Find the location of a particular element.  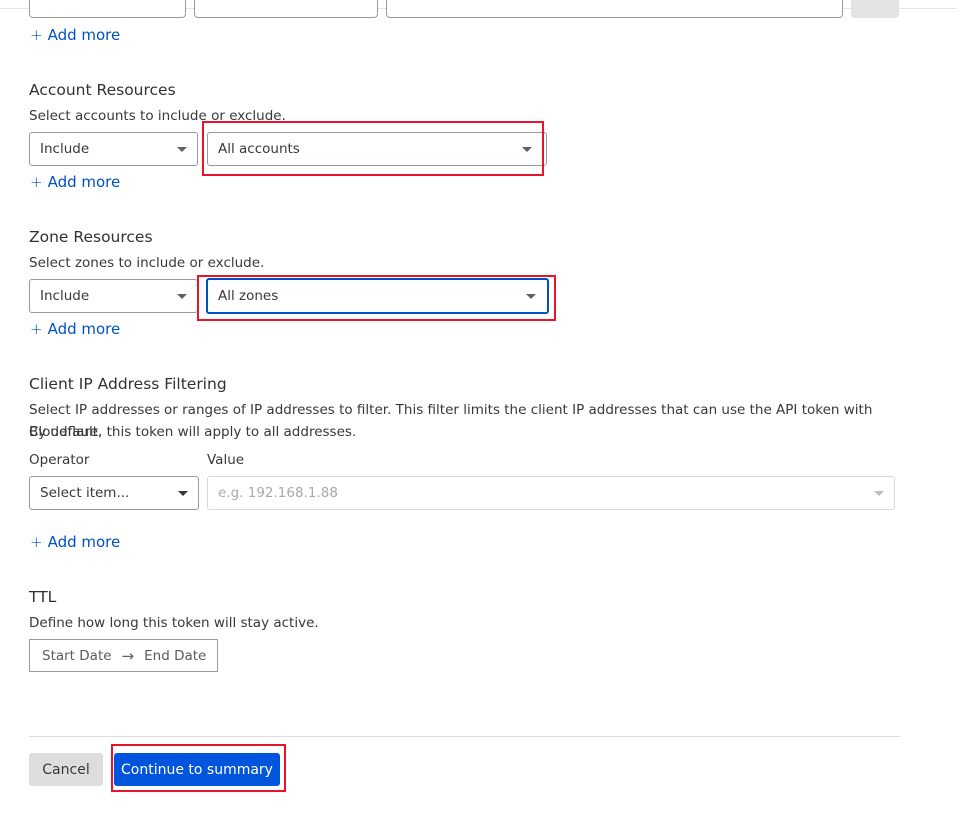

account-resources-description: Select accounts to include or exclude. is located at coordinates (157, 116).